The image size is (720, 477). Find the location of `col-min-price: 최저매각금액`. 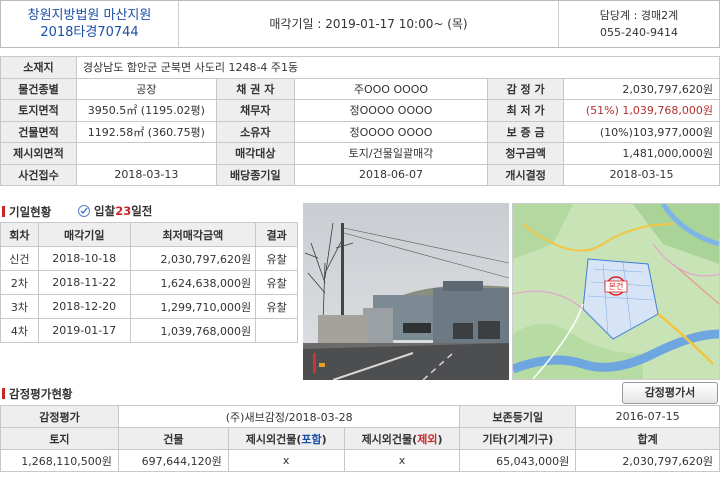

col-min-price: 최저매각금액 is located at coordinates (193, 234).